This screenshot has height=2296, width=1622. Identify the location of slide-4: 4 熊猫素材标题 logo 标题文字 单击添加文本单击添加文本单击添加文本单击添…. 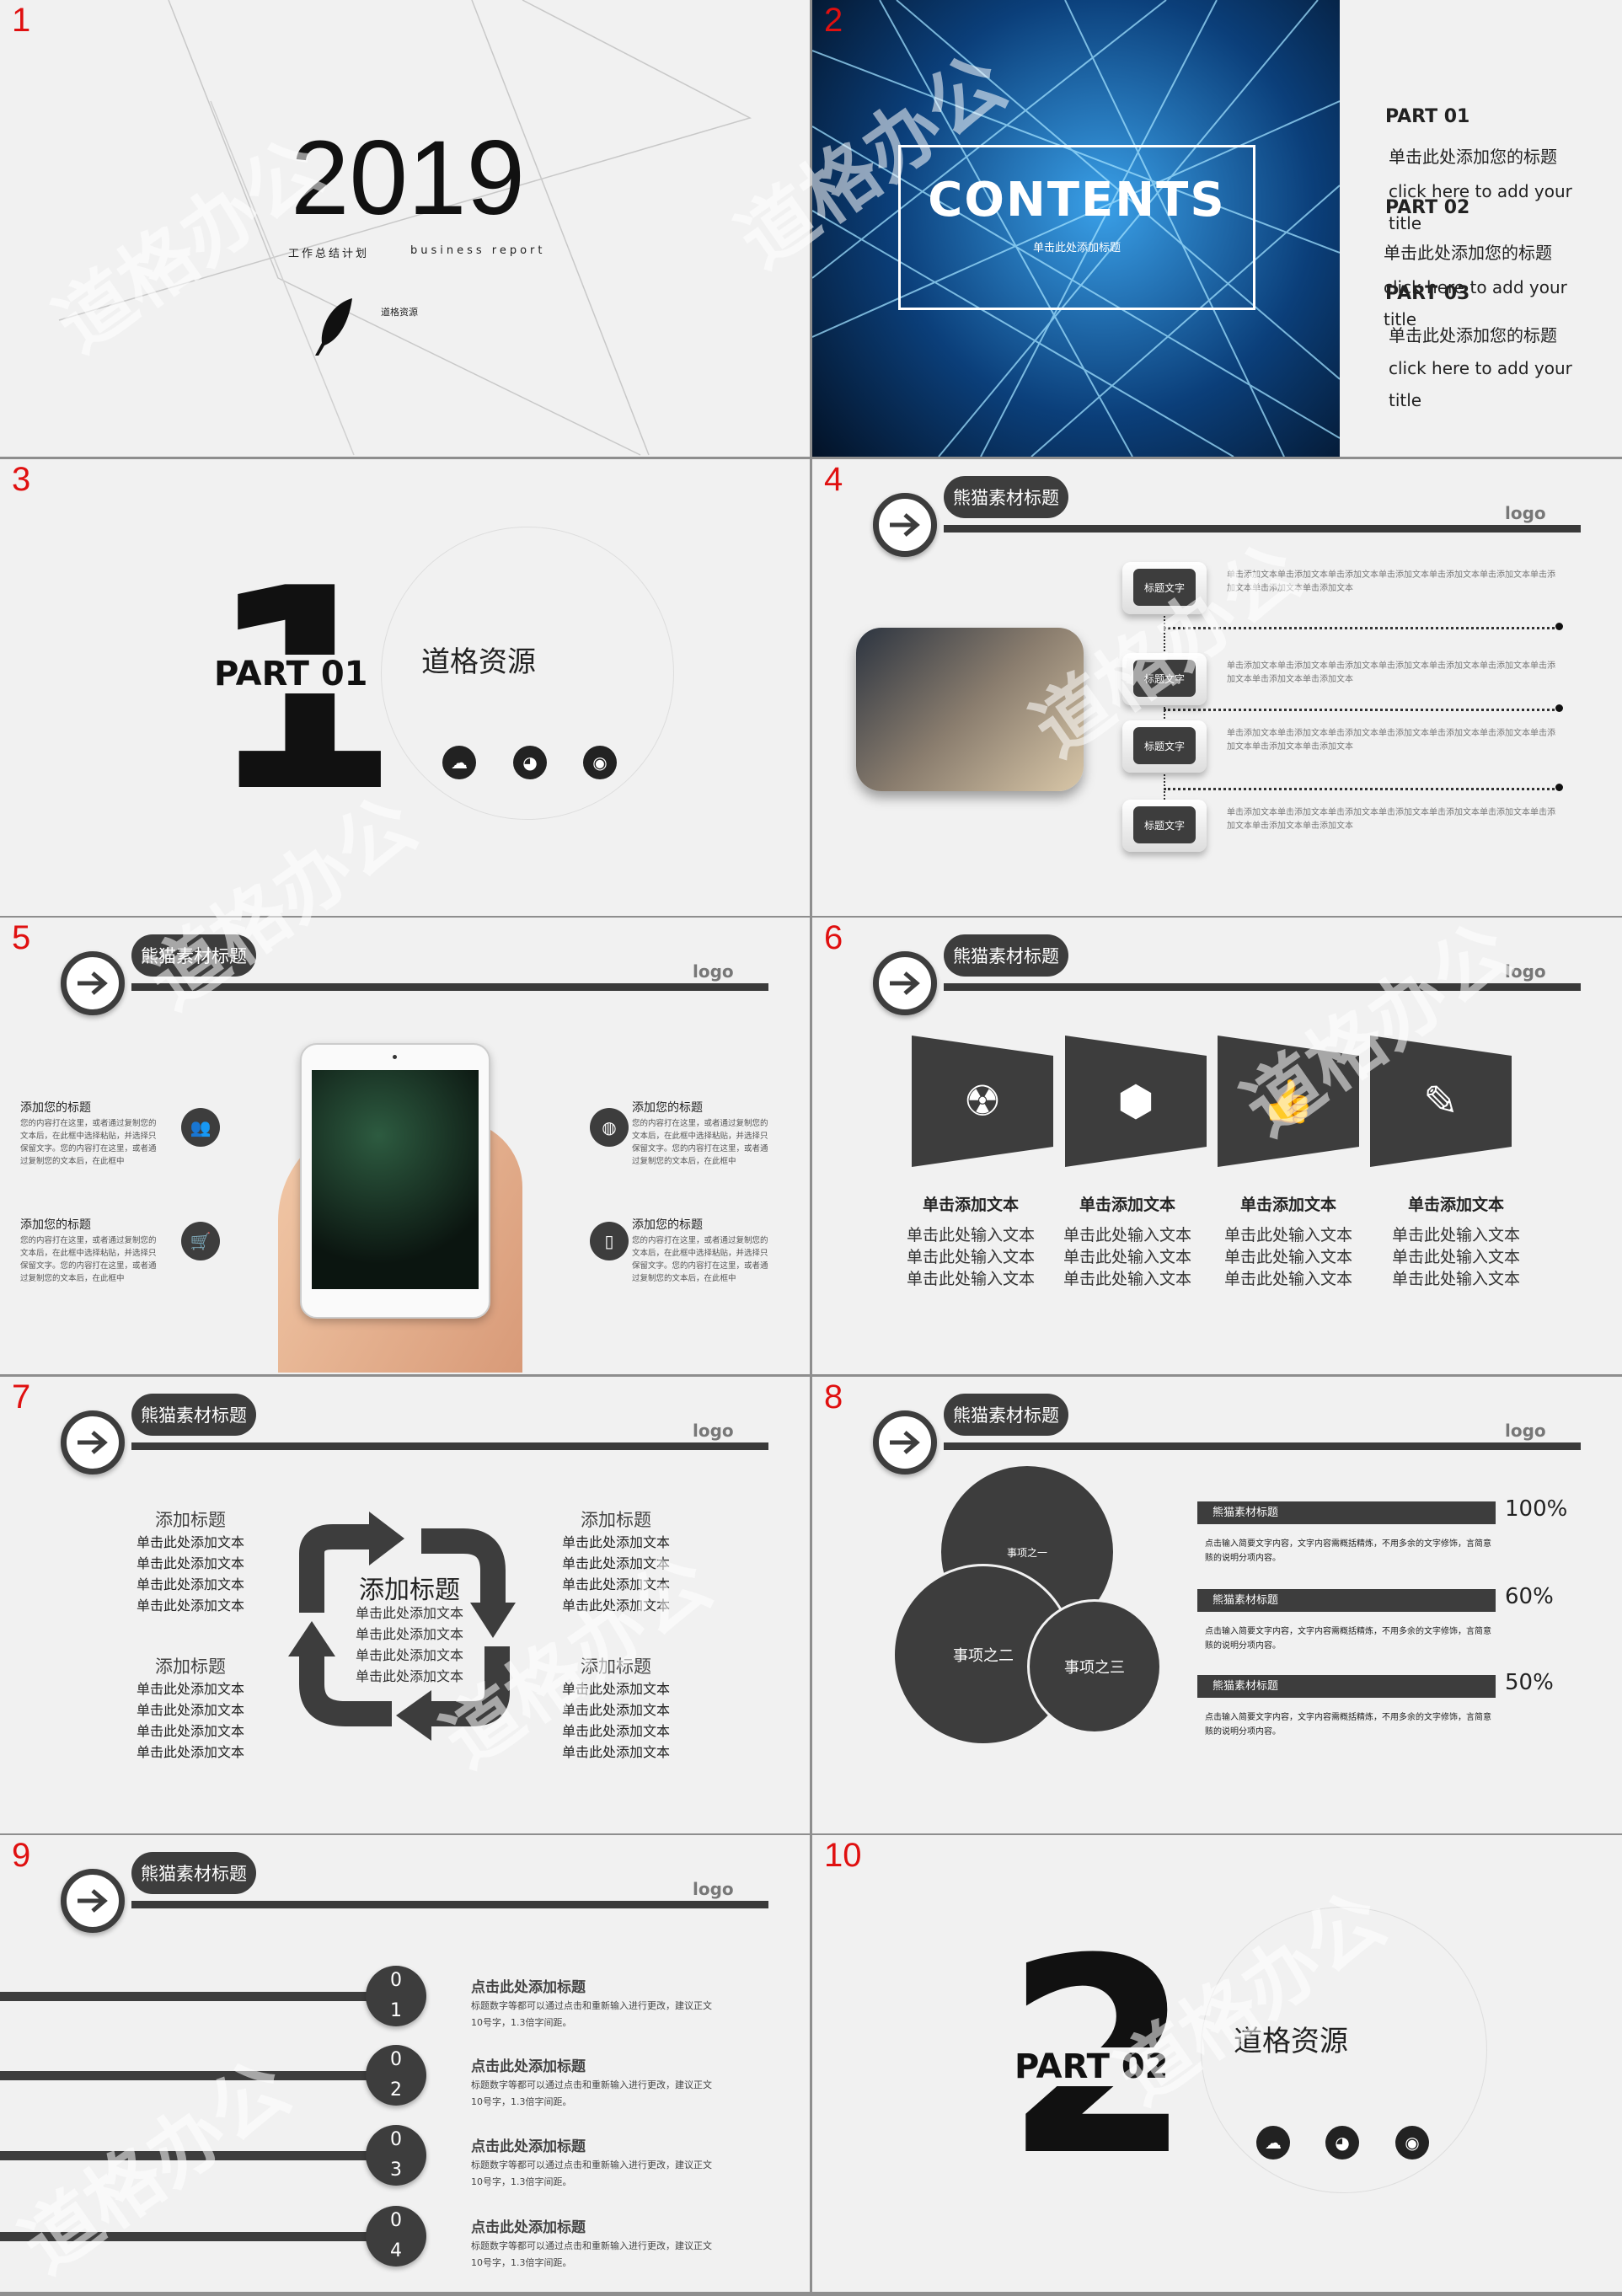
(1217, 687).